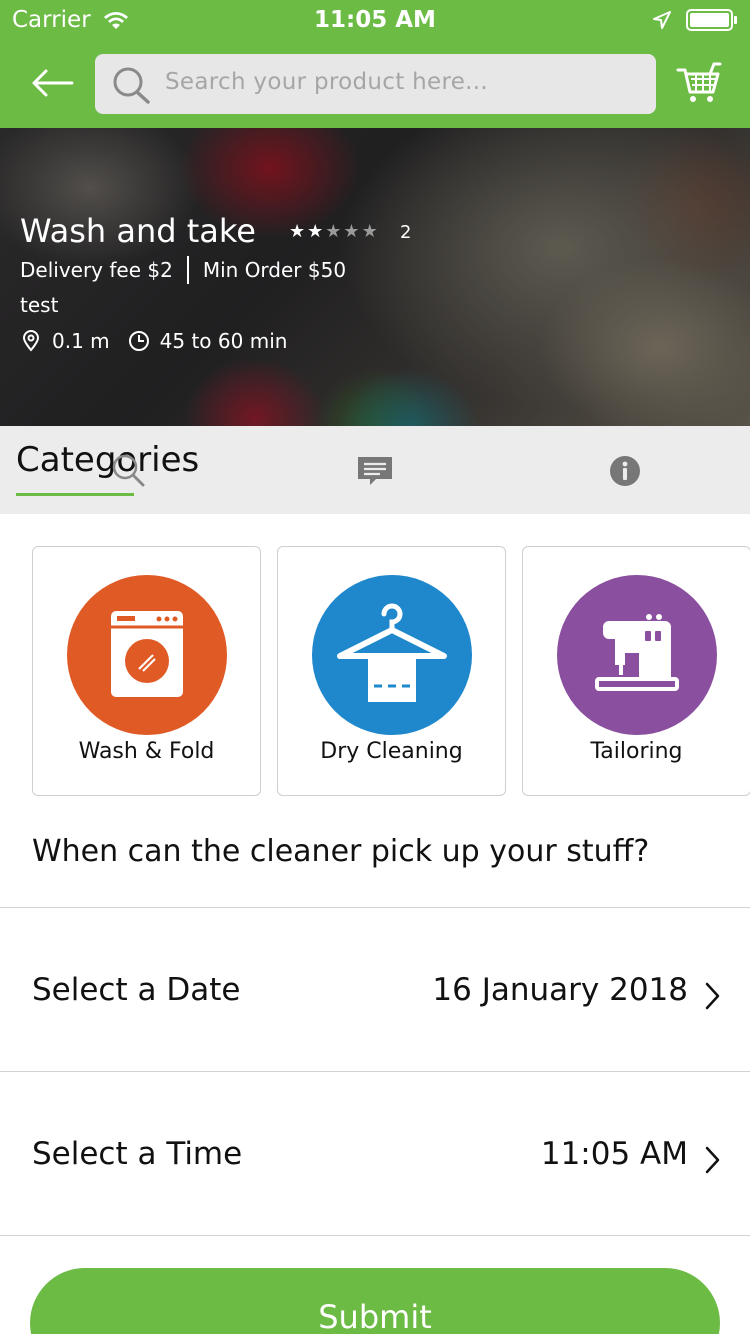 This screenshot has height=1334, width=750. I want to click on delivery-fee-value: $2, so click(160, 270).